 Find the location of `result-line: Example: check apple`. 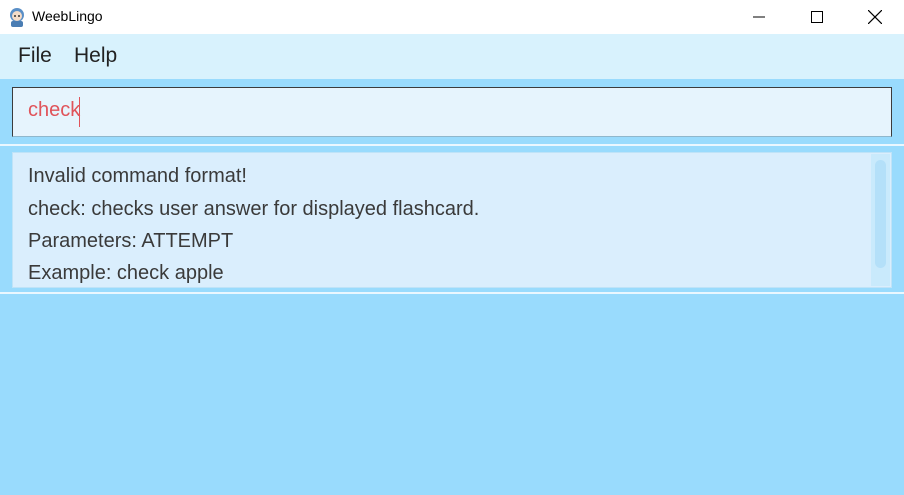

result-line: Example: check apple is located at coordinates (126, 273).